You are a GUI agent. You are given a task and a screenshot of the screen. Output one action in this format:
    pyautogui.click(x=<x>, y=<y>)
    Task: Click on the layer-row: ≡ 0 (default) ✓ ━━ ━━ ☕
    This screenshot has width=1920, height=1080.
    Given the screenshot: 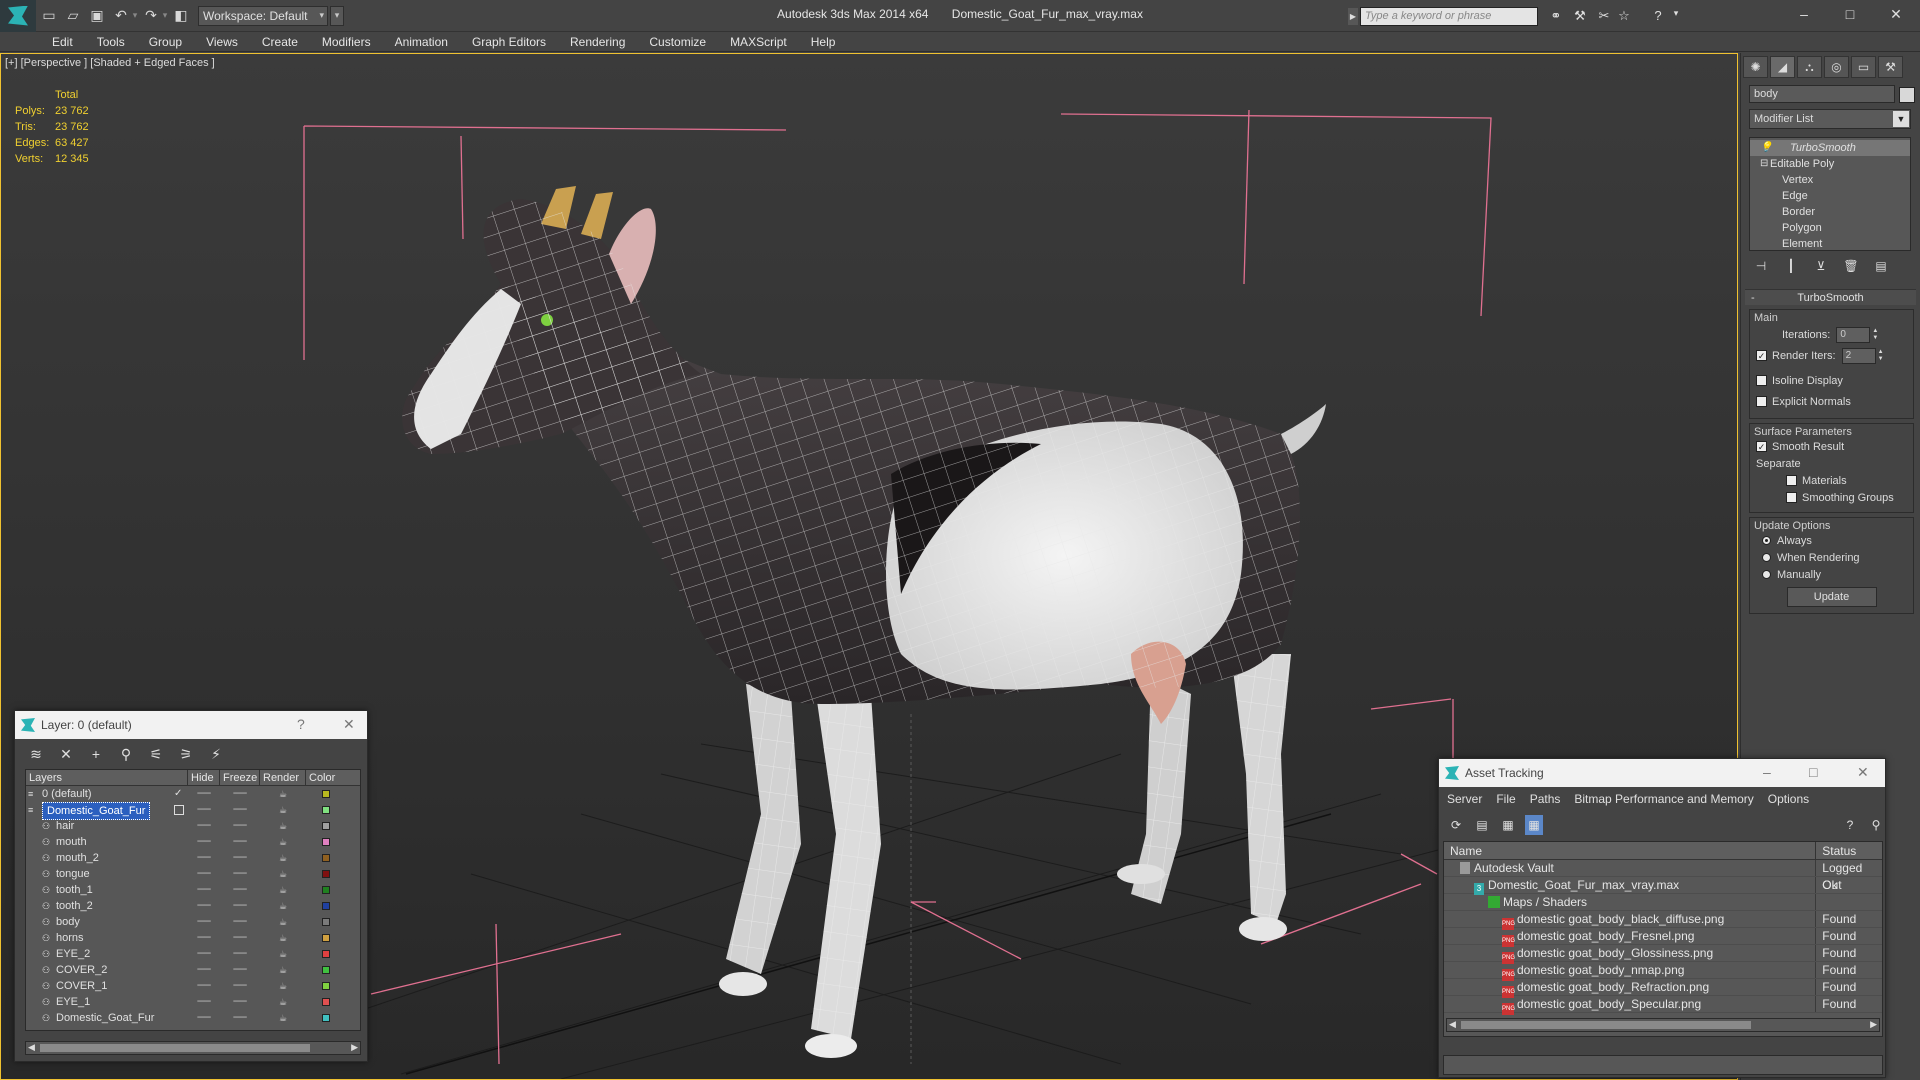 What is the action you would take?
    pyautogui.click(x=193, y=794)
    